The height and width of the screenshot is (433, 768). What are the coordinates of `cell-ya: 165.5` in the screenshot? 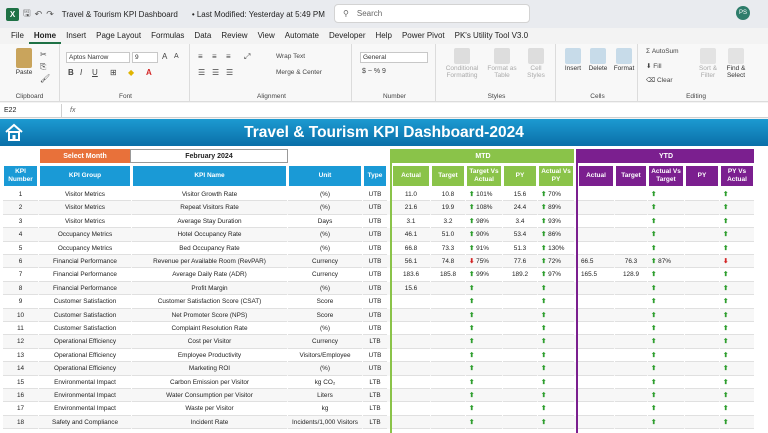 It's located at (596, 275).